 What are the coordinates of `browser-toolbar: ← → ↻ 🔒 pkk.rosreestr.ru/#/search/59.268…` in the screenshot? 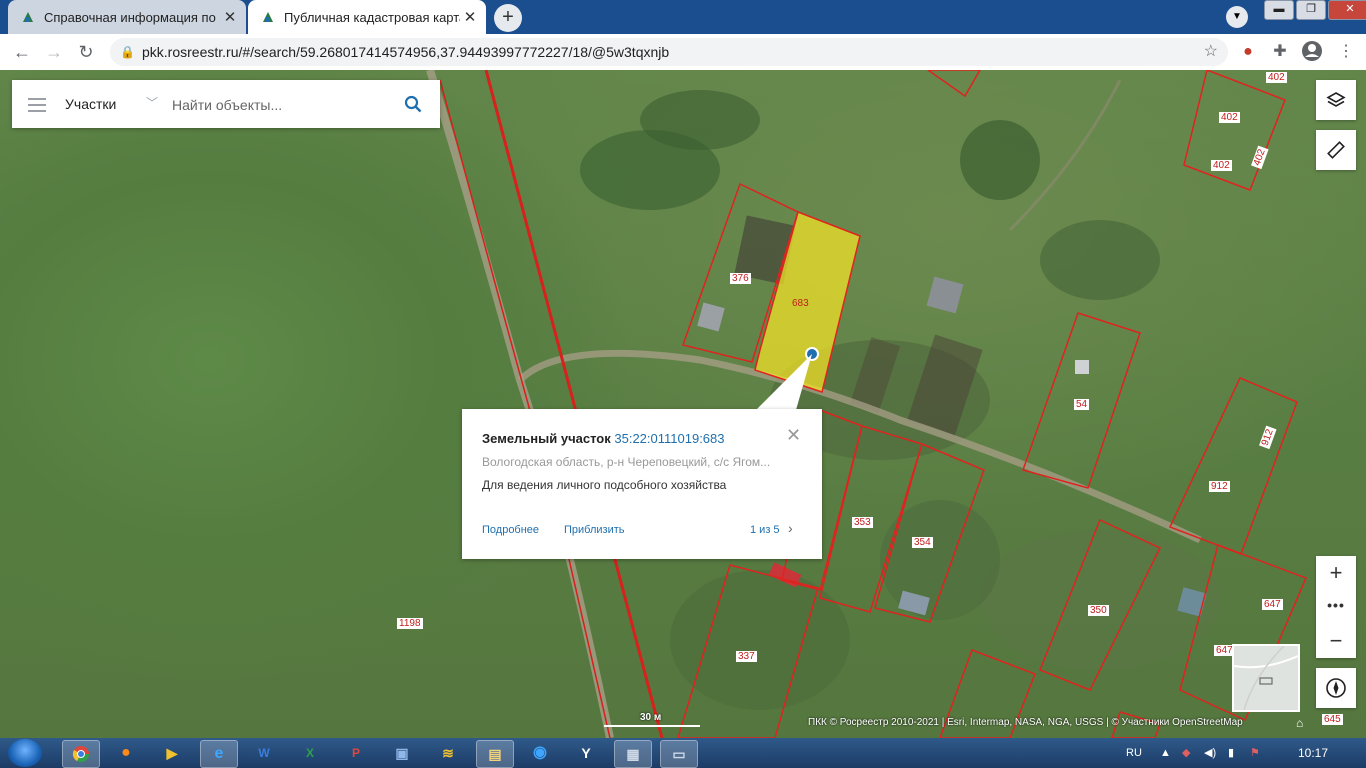 It's located at (683, 52).